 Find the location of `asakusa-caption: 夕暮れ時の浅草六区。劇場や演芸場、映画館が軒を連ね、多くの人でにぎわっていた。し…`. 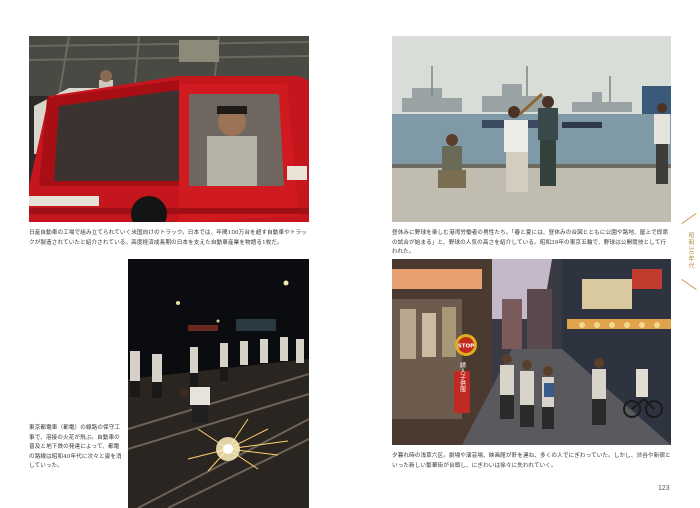

asakusa-caption: 夕暮れ時の浅草六区。劇場や演芸場、映画館が軒を連ね、多くの人でにぎわっていた。し… is located at coordinates (531, 461).